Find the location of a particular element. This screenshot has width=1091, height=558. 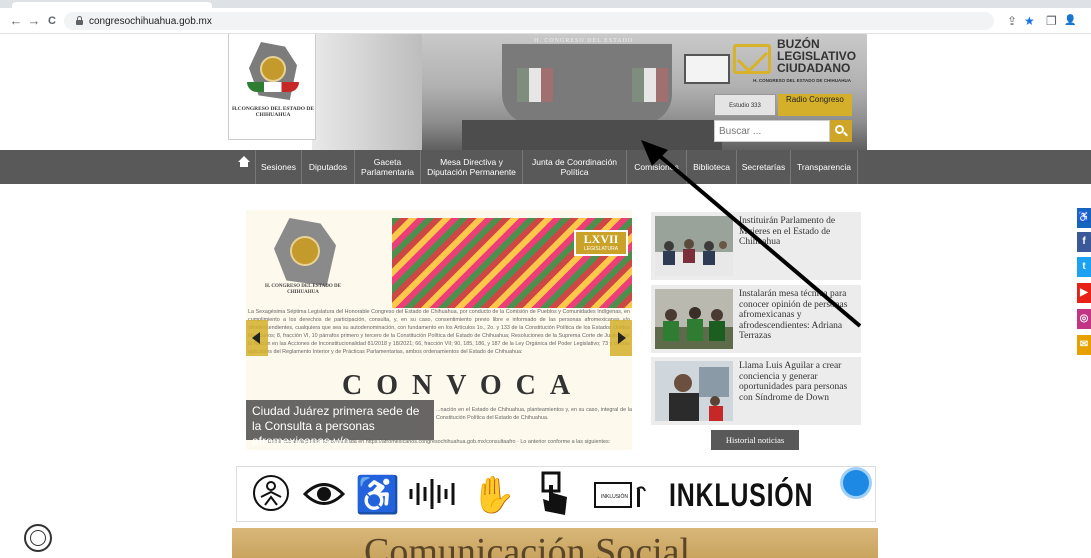

comunicacion-social-banner: Comunicación Social is located at coordinates (555, 543).